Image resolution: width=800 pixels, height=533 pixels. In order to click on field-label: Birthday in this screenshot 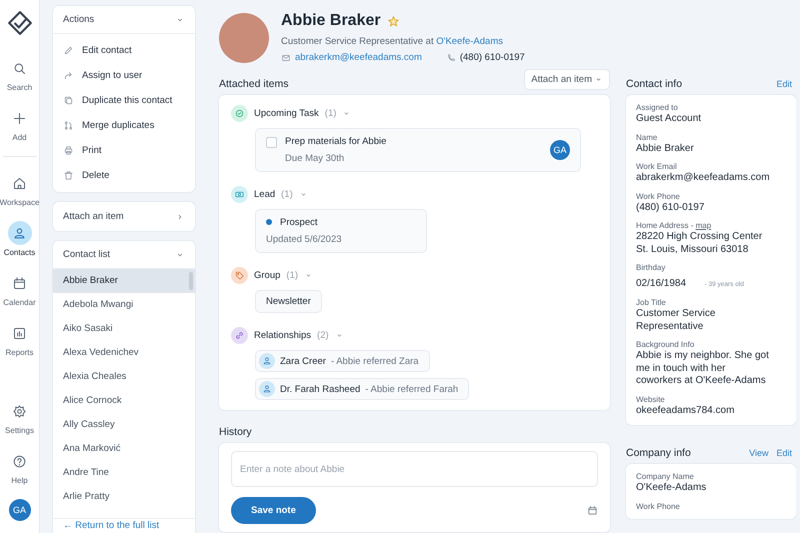, I will do `click(651, 267)`.